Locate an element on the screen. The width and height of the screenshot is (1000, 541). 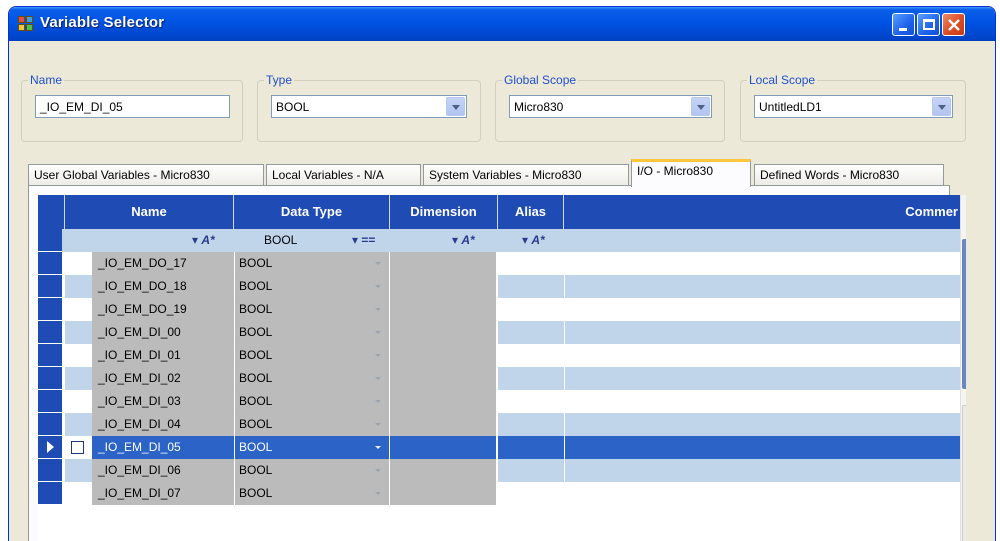
row-checkbox is located at coordinates (77, 447).